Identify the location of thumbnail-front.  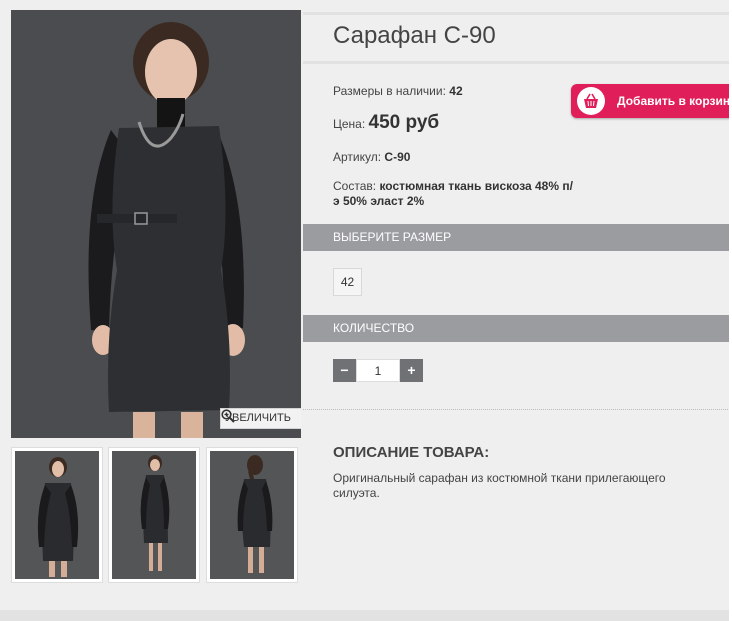
(57, 515).